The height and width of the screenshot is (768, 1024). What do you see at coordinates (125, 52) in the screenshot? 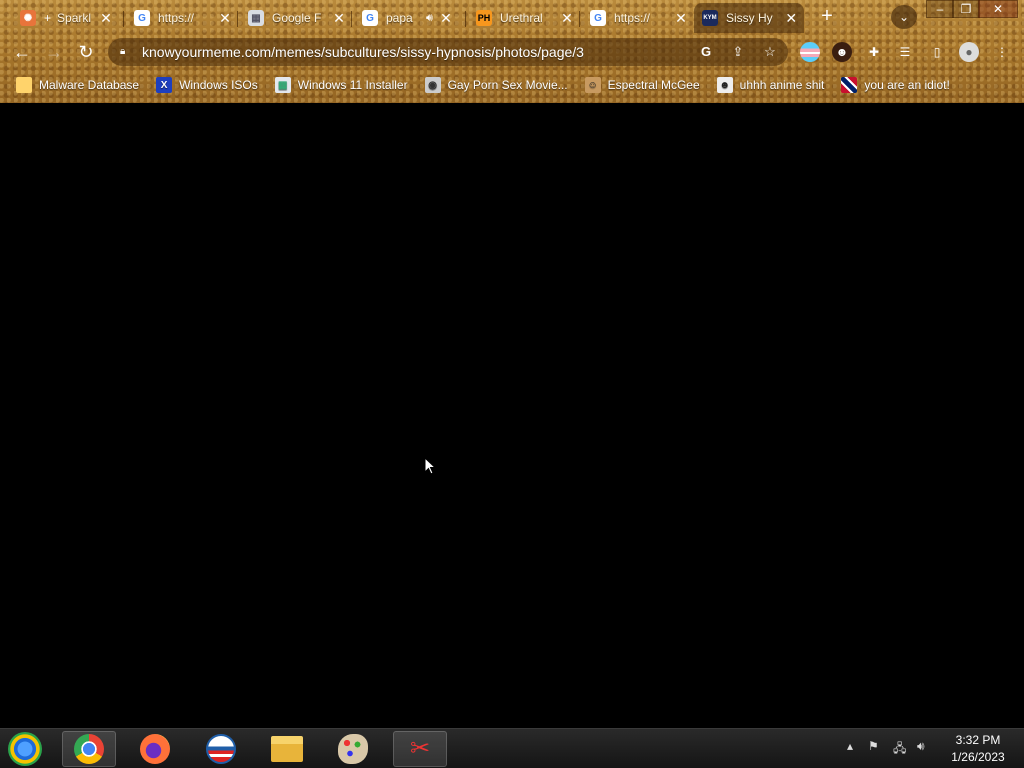
I see `lock-icon: 🔒︎` at bounding box center [125, 52].